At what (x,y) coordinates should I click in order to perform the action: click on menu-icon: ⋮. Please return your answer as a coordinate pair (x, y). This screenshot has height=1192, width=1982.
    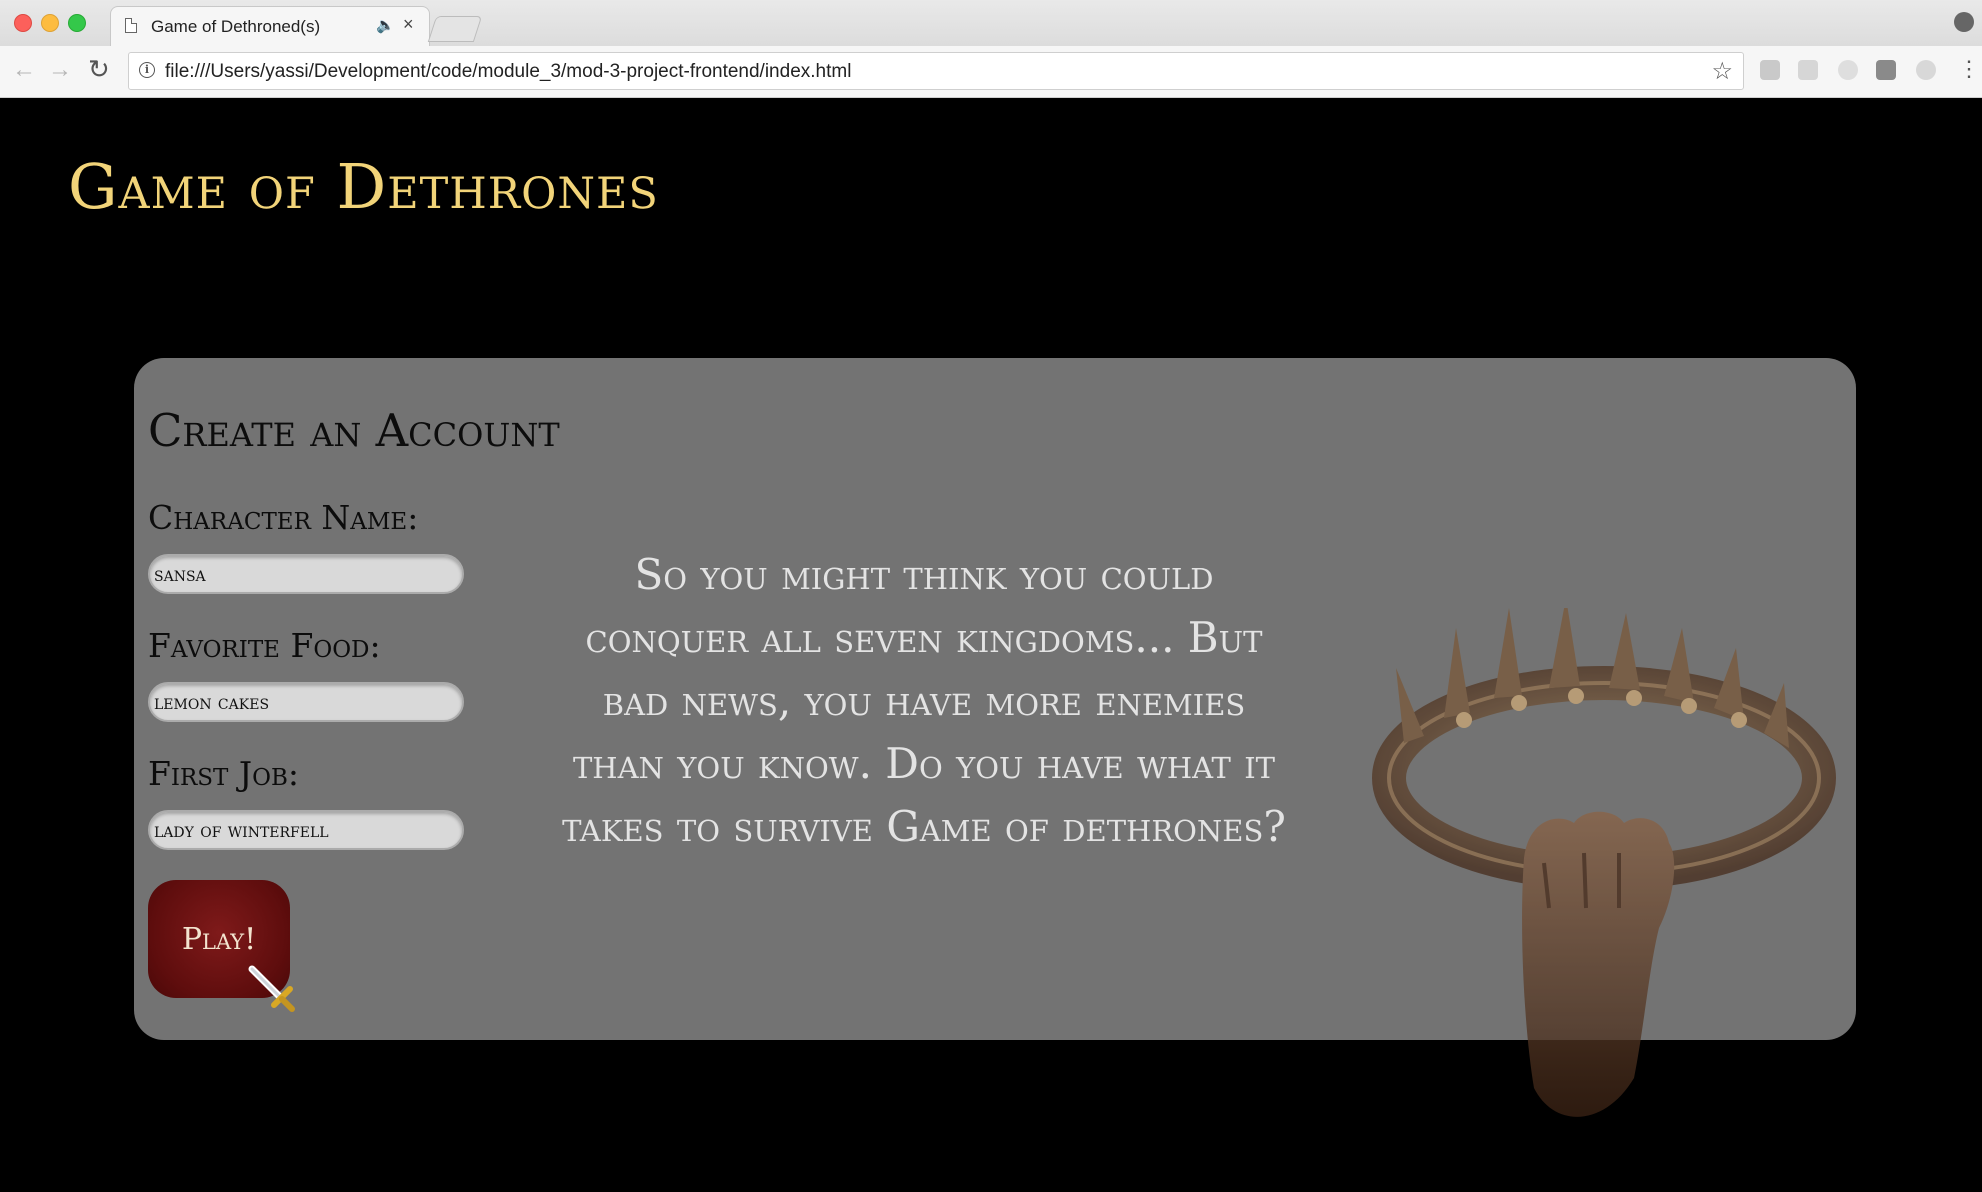
    Looking at the image, I should click on (1969, 69).